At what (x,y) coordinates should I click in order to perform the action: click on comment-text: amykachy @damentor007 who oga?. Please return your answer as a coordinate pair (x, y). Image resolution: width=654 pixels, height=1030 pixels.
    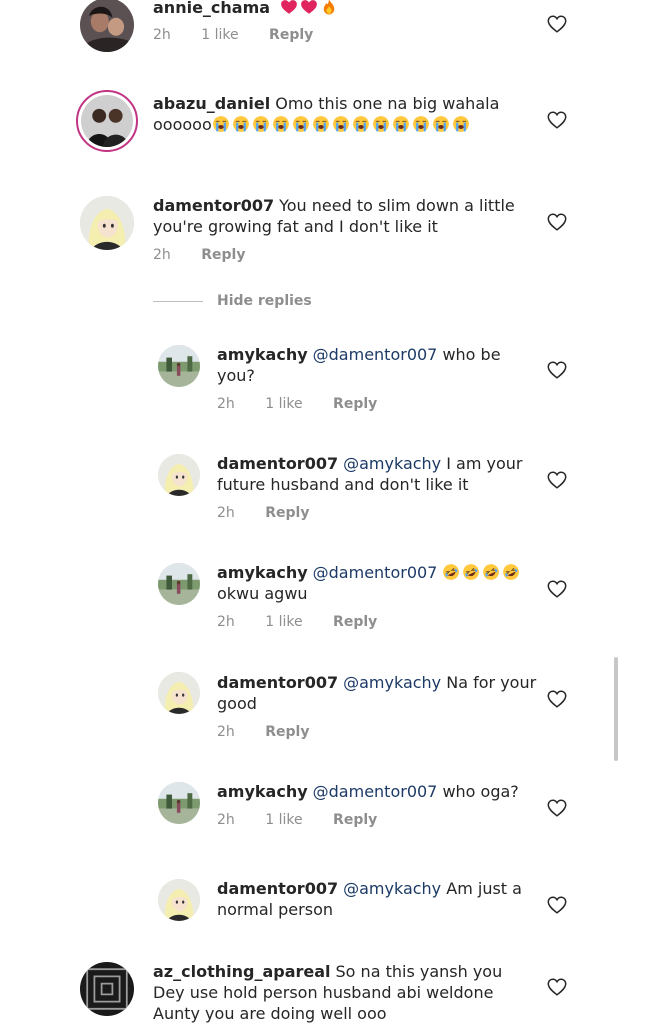
    Looking at the image, I should click on (382, 791).